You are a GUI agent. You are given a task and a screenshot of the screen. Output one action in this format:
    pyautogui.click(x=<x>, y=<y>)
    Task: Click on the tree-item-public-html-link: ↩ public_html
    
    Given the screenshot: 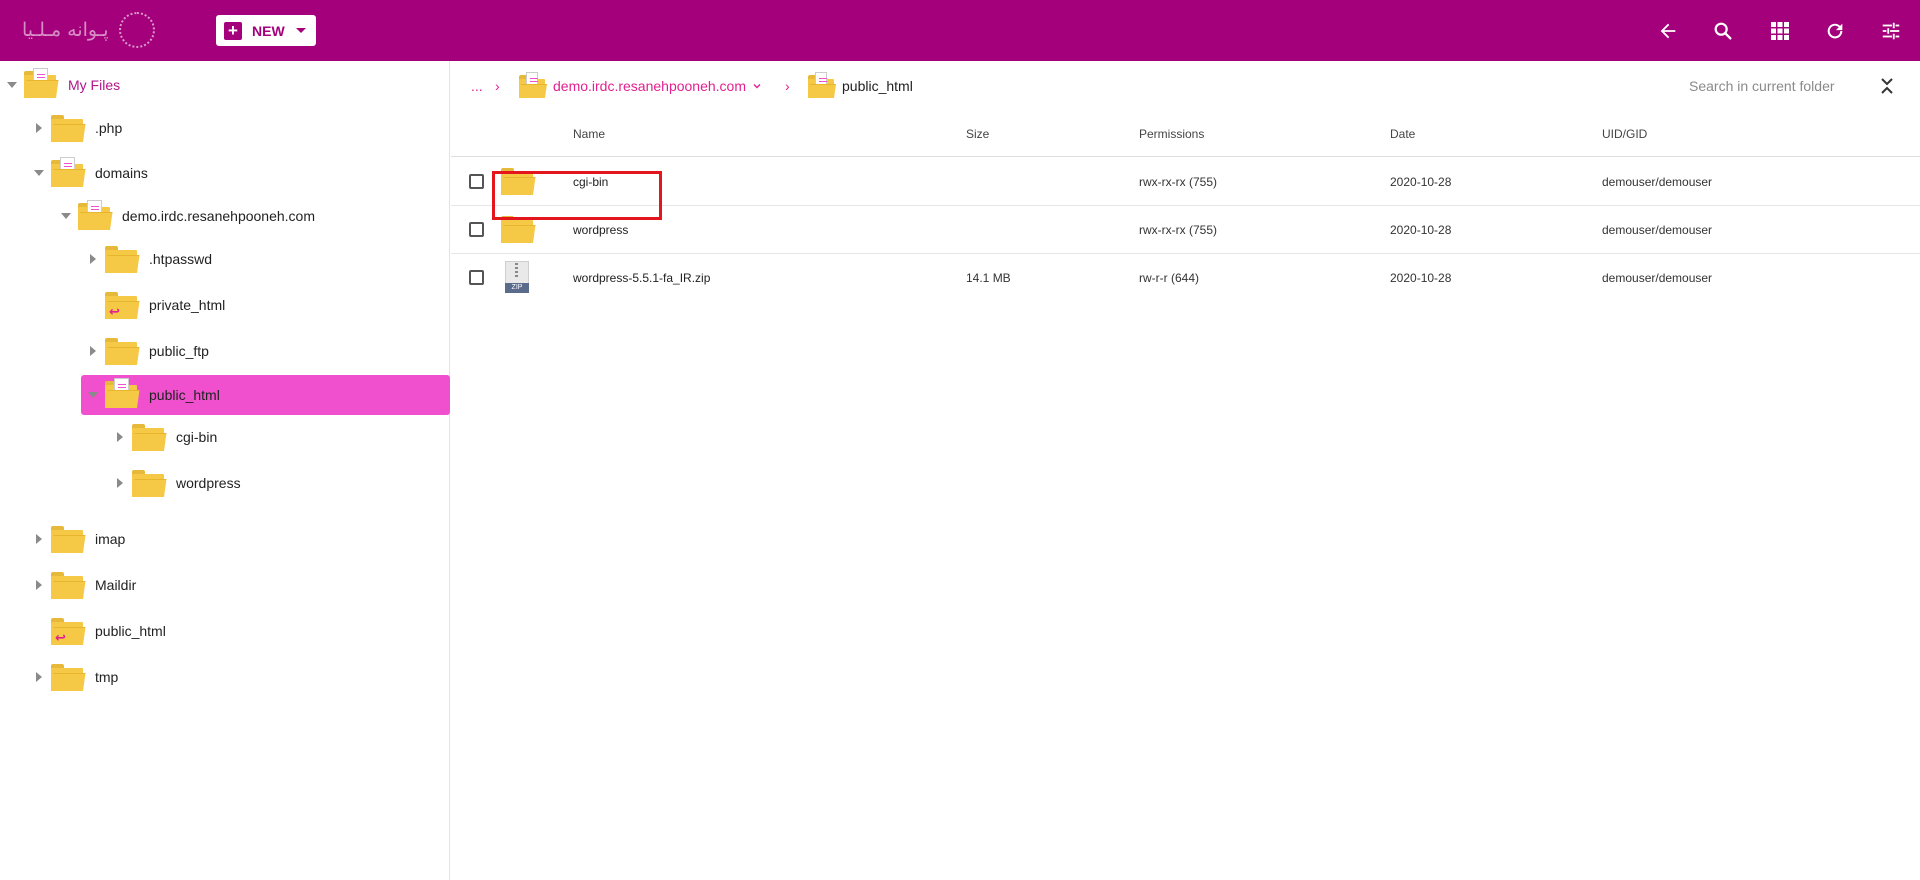 What is the action you would take?
    pyautogui.click(x=225, y=631)
    